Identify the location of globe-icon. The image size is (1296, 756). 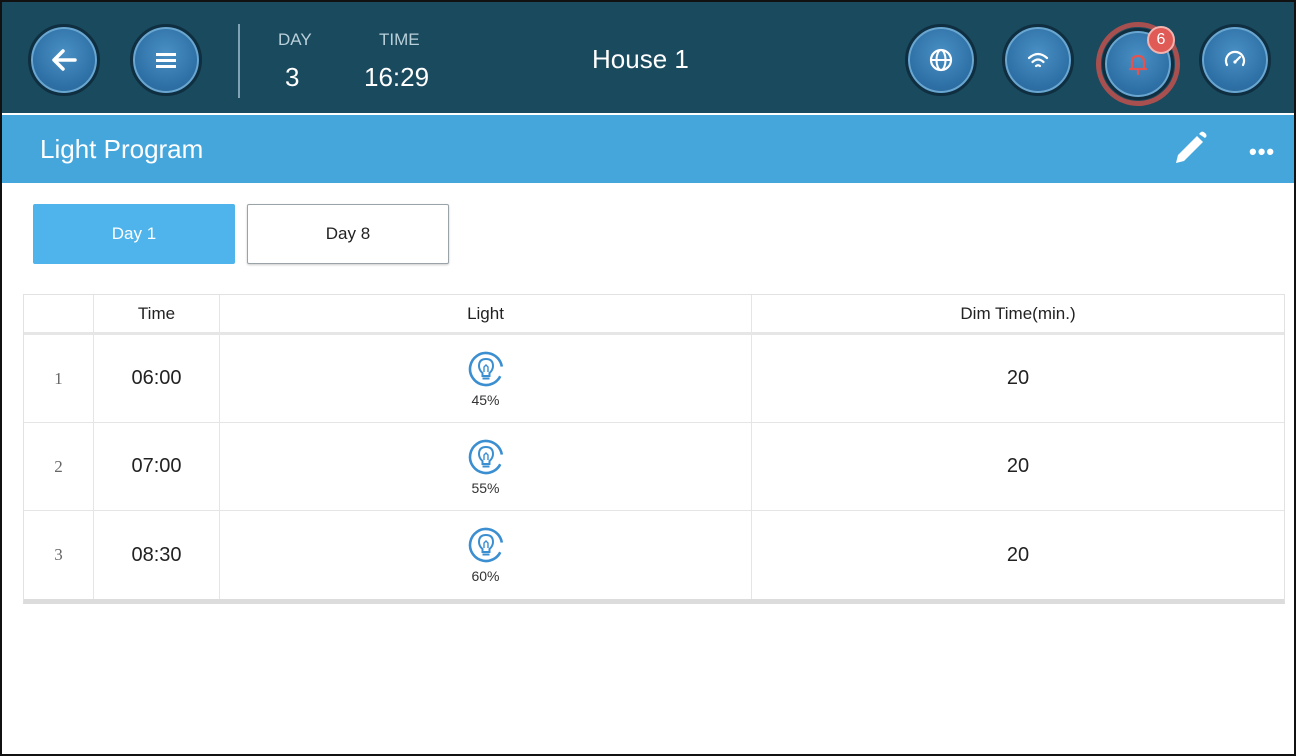
(941, 60).